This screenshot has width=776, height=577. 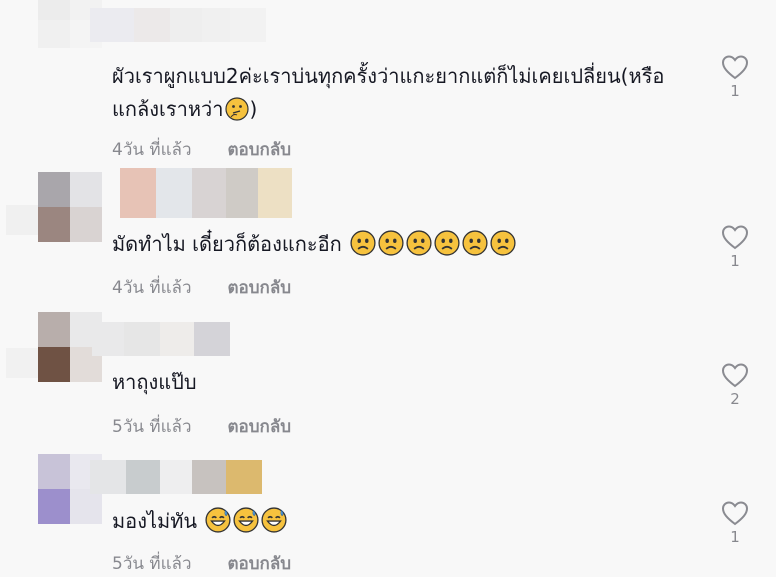 I want to click on like-count: 2, so click(x=735, y=399).